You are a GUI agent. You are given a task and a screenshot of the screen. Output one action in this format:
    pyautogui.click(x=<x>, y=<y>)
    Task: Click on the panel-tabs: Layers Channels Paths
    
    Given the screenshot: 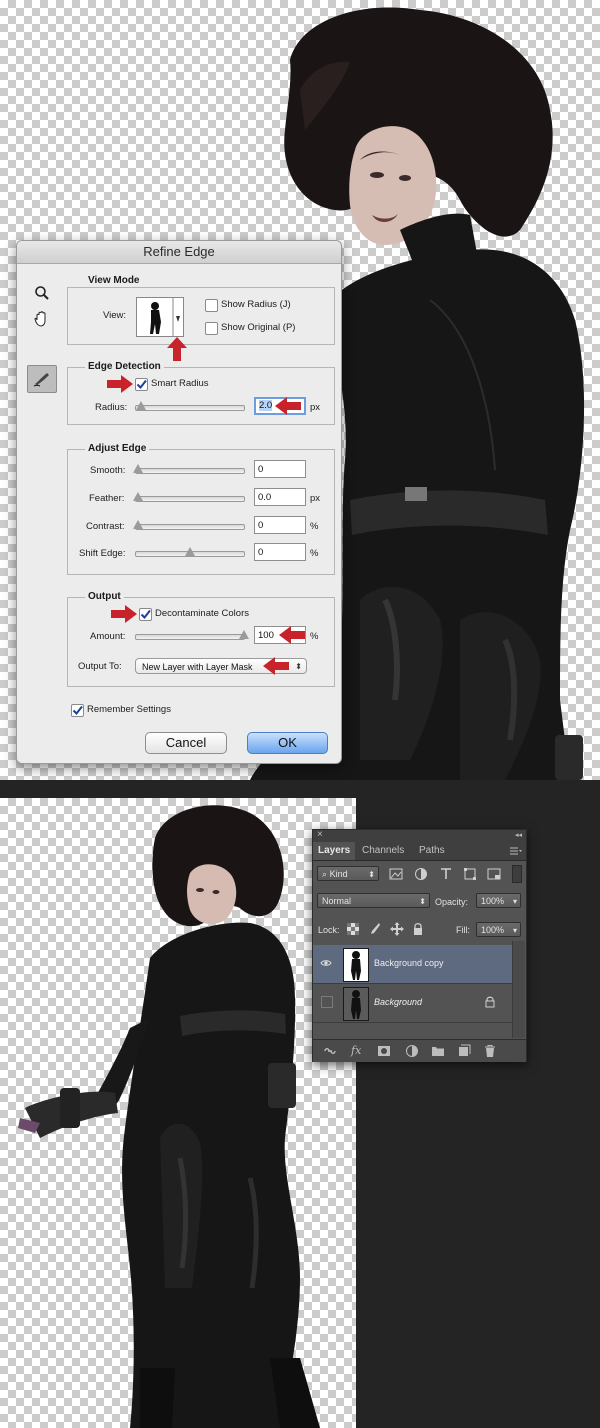 What is the action you would take?
    pyautogui.click(x=419, y=851)
    